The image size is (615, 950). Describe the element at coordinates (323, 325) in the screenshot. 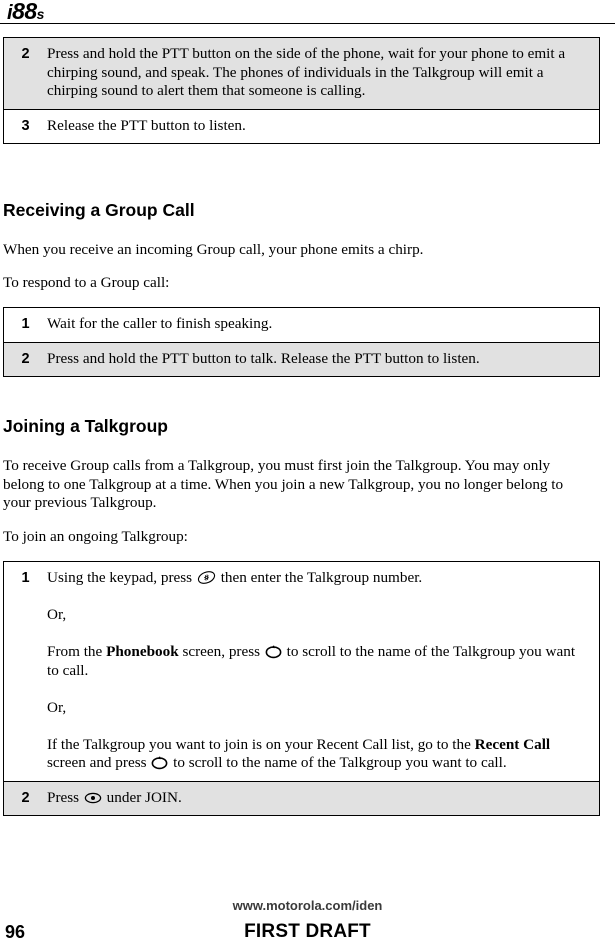

I see `step-text: Wait for the caller to finish speaking.` at that location.